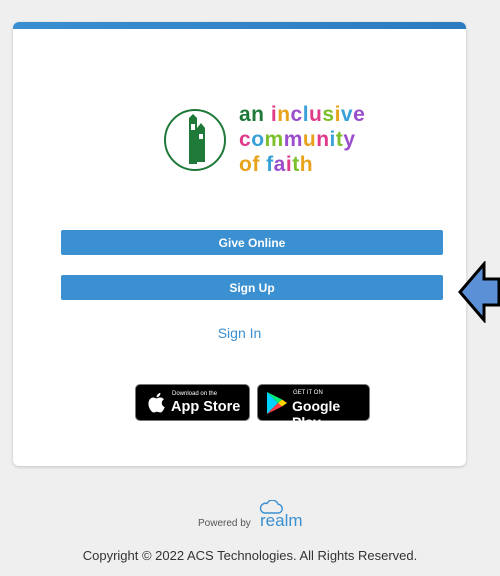  Describe the element at coordinates (306, 164) in the screenshot. I see `logo-letter: h` at that location.